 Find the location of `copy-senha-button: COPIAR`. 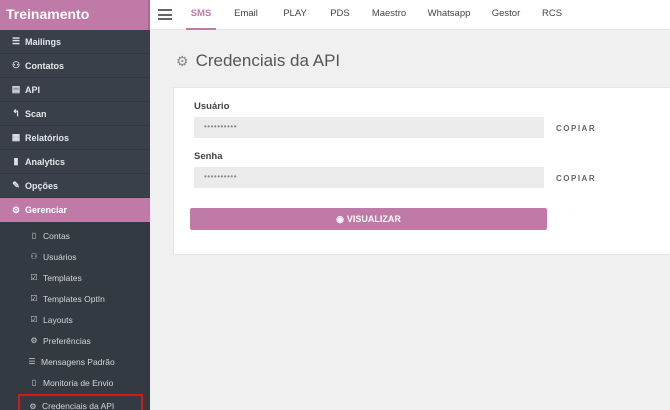

copy-senha-button: COPIAR is located at coordinates (576, 178).